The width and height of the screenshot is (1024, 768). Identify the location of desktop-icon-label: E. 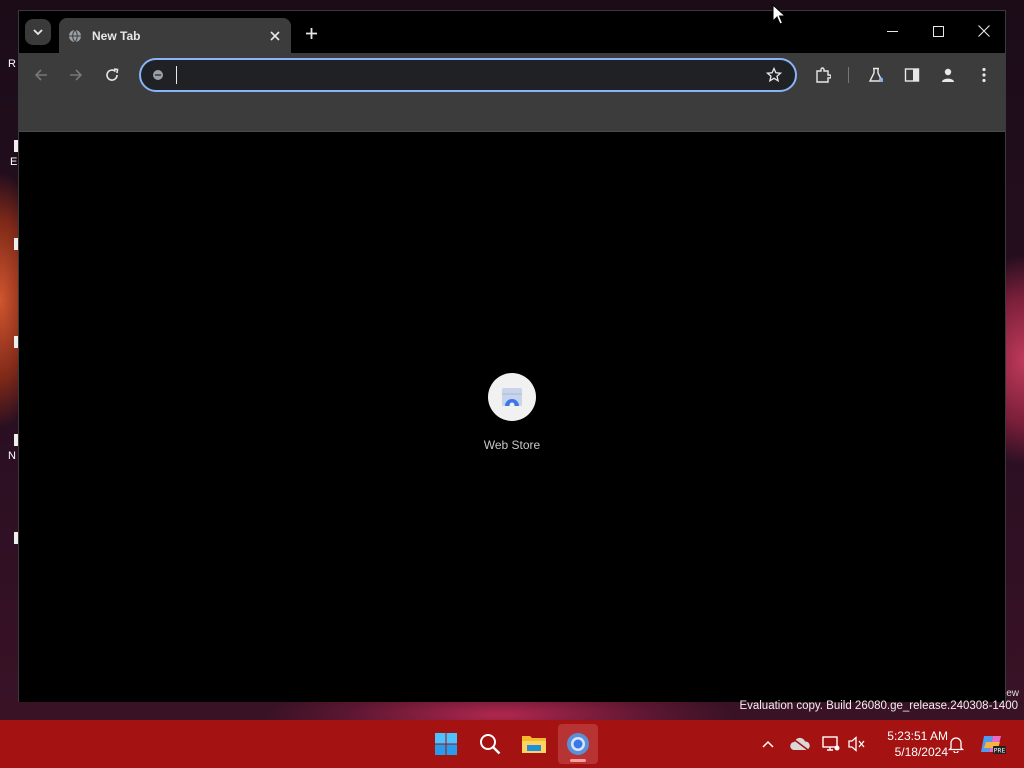
(14, 162).